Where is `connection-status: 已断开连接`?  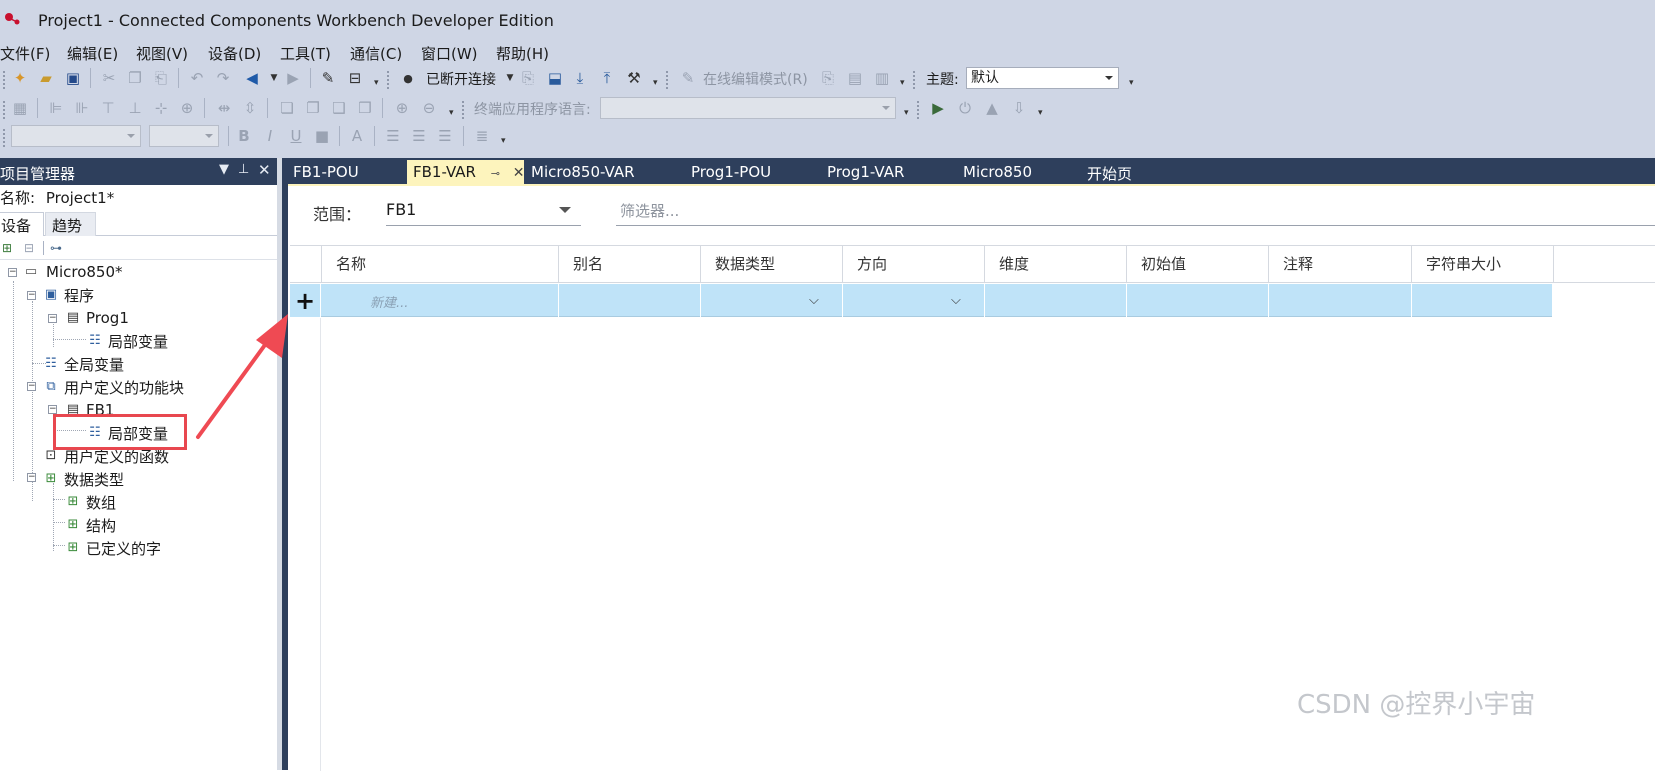
connection-status: 已断开连接 is located at coordinates (461, 79).